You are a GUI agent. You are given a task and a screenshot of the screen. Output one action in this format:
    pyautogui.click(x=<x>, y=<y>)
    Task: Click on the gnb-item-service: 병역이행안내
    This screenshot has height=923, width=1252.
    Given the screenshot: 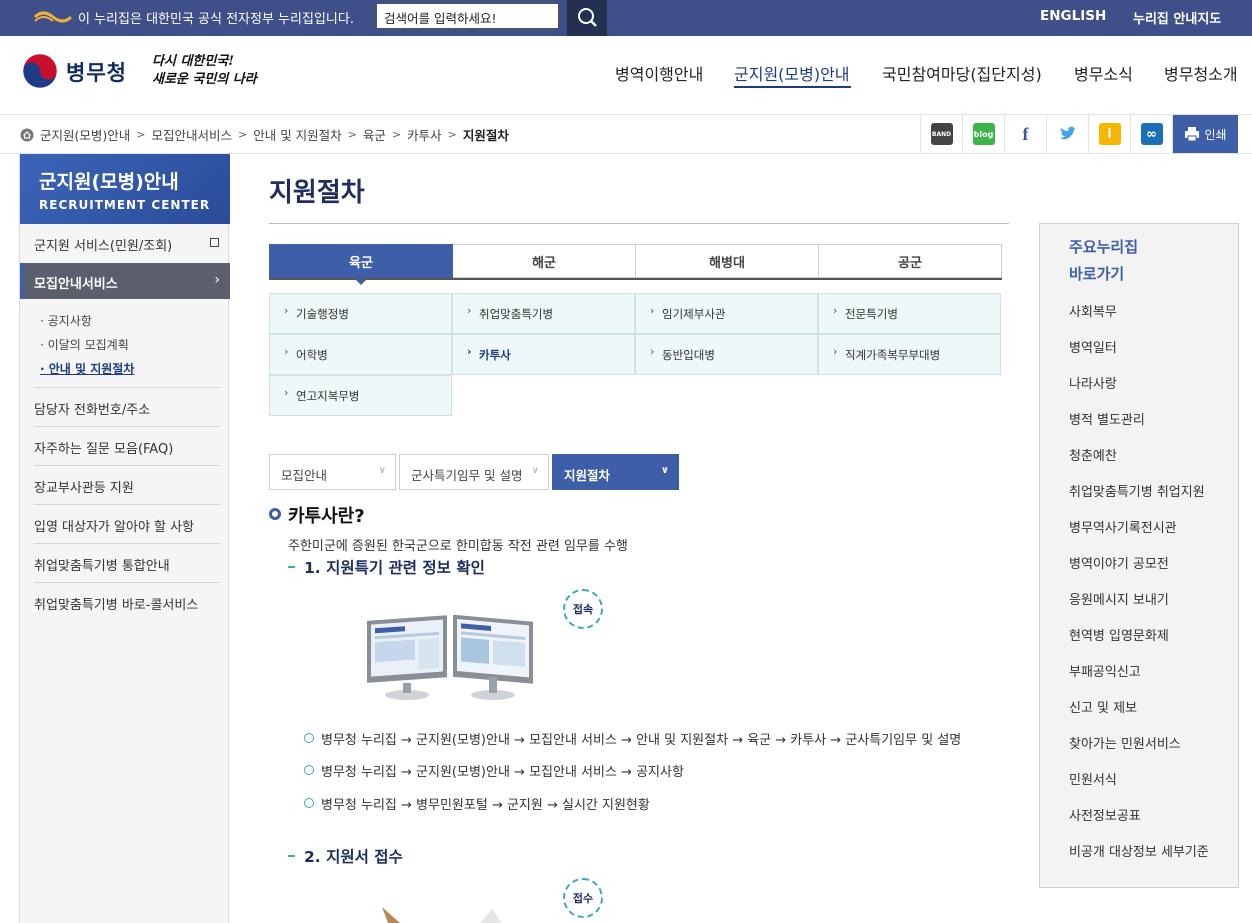 What is the action you would take?
    pyautogui.click(x=659, y=73)
    